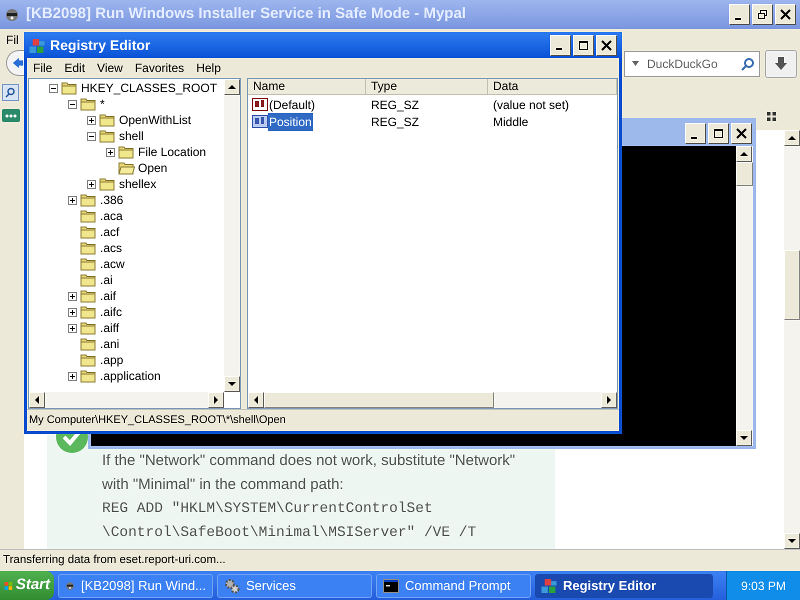 Image resolution: width=800 pixels, height=600 pixels. Describe the element at coordinates (792, 339) in the screenshot. I see `browser-scrollbar` at that location.